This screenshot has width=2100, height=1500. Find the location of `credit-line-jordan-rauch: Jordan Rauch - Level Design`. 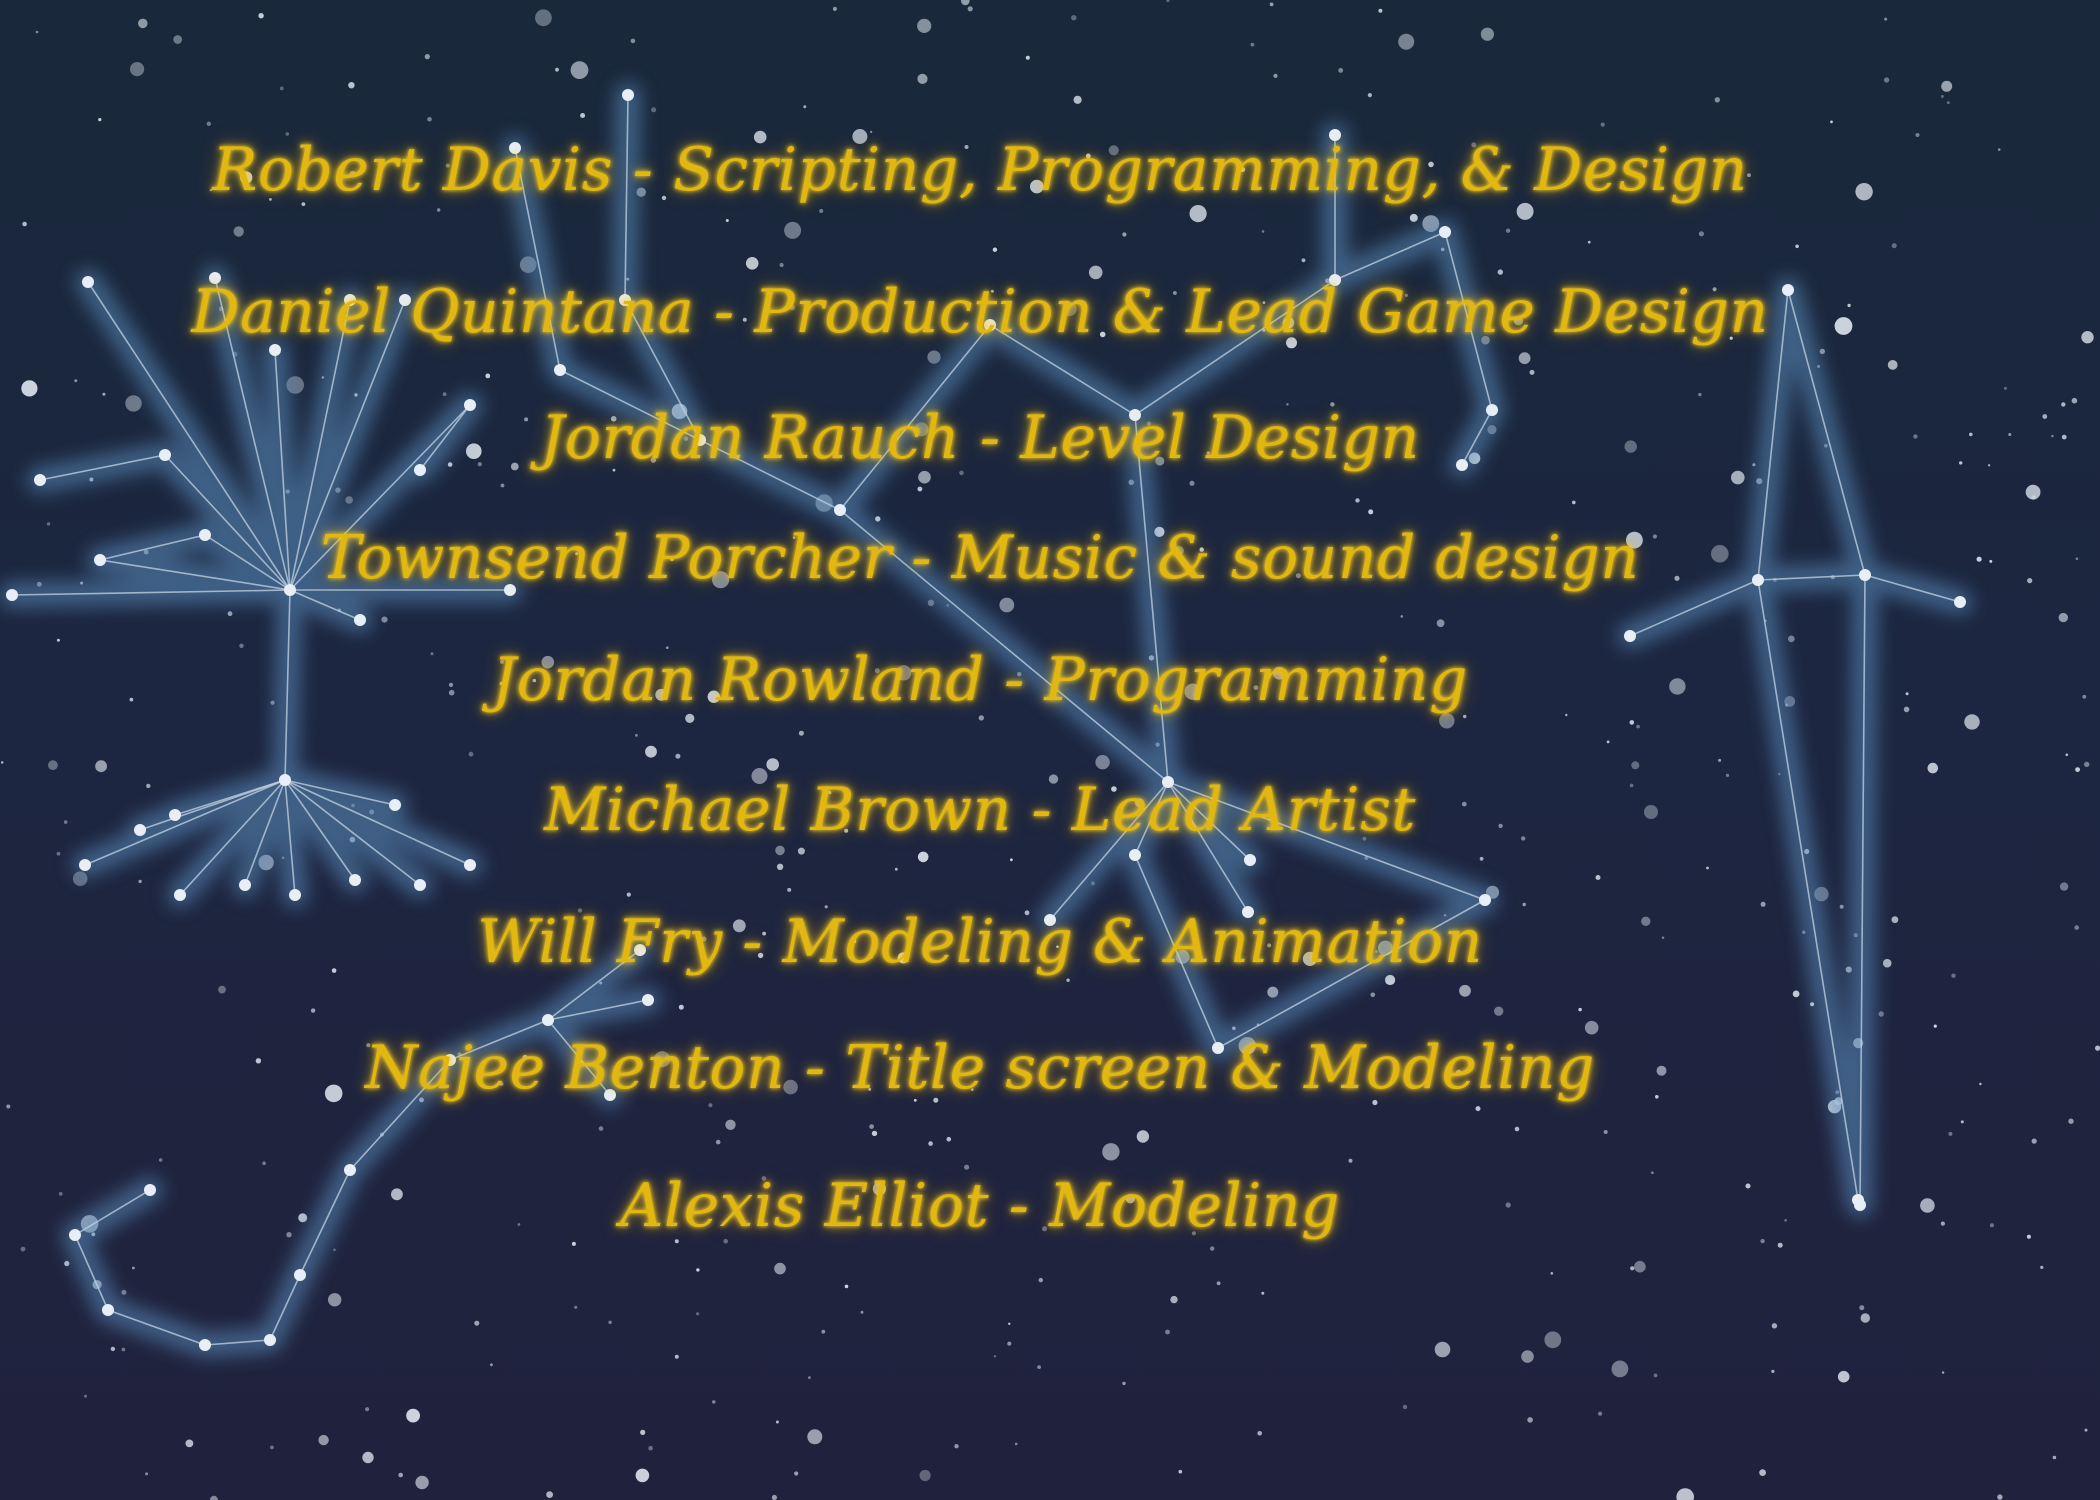

credit-line-jordan-rauch: Jordan Rauch - Level Design is located at coordinates (980, 438).